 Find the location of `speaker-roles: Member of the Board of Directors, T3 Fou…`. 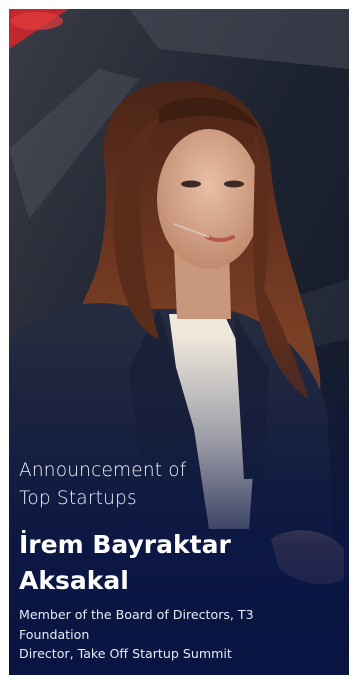

speaker-roles: Member of the Board of Directors, T3 Fou… is located at coordinates (180, 634).